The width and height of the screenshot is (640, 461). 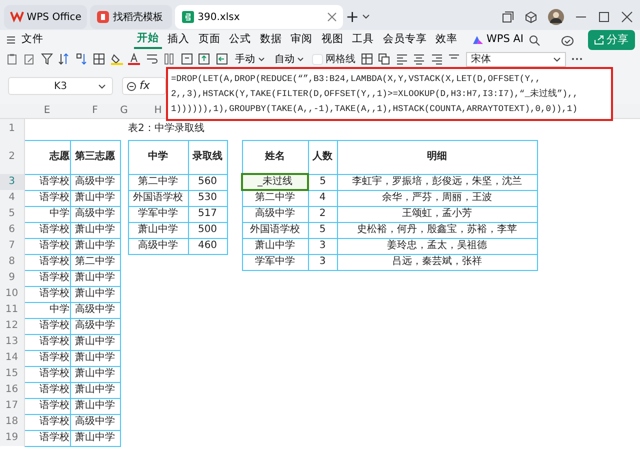 What do you see at coordinates (275, 229) in the screenshot?
I see `table-cell: 外国语学校` at bounding box center [275, 229].